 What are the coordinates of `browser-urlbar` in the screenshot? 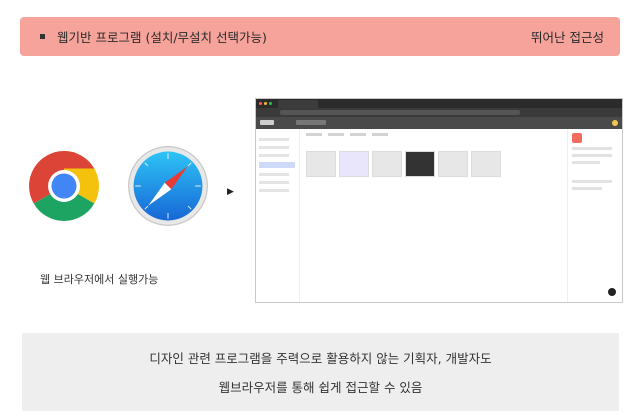 It's located at (439, 112).